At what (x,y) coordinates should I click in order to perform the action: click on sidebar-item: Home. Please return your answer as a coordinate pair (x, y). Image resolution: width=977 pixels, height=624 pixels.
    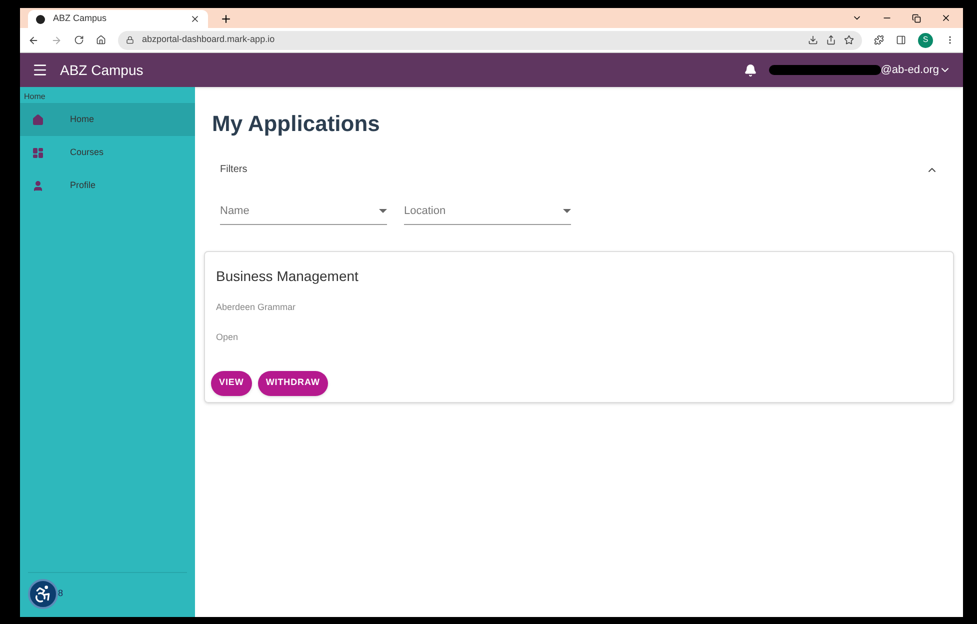
    Looking at the image, I should click on (107, 119).